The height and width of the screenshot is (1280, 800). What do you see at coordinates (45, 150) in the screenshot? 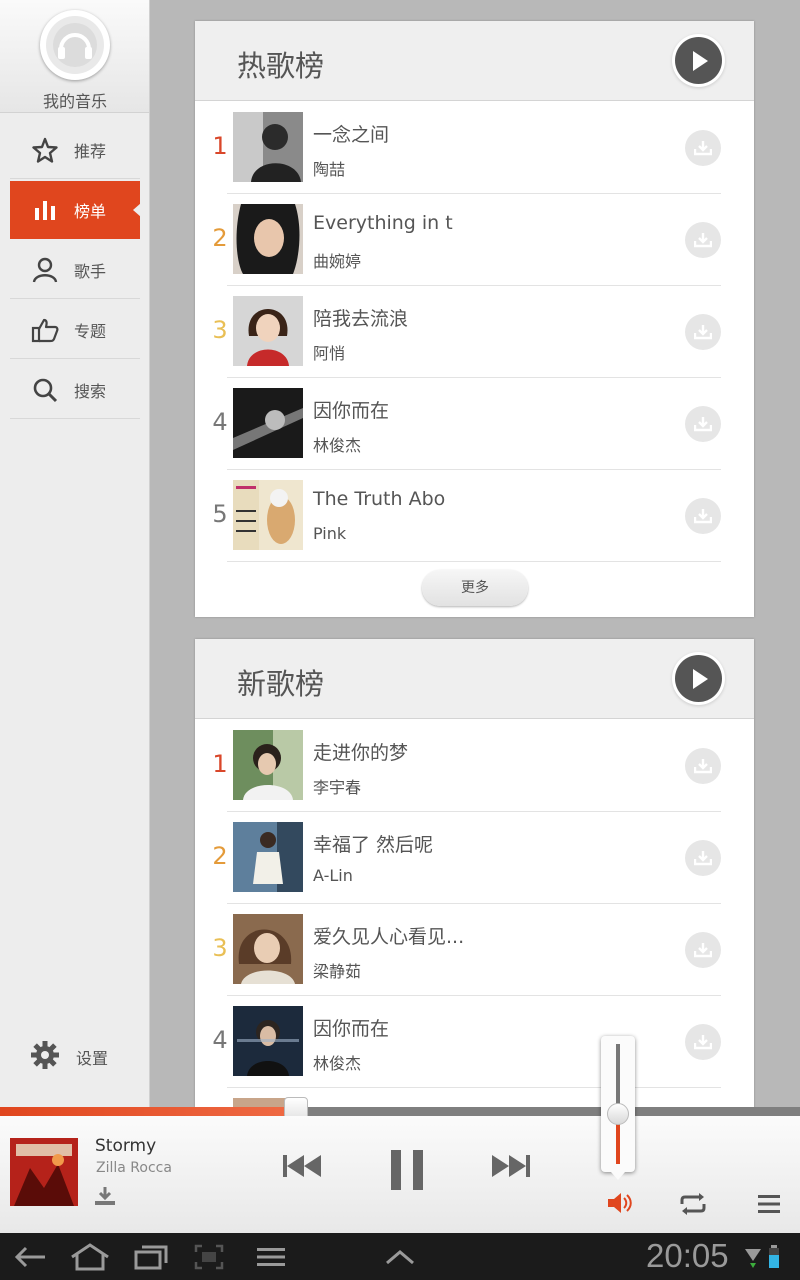
I see `star-icon` at bounding box center [45, 150].